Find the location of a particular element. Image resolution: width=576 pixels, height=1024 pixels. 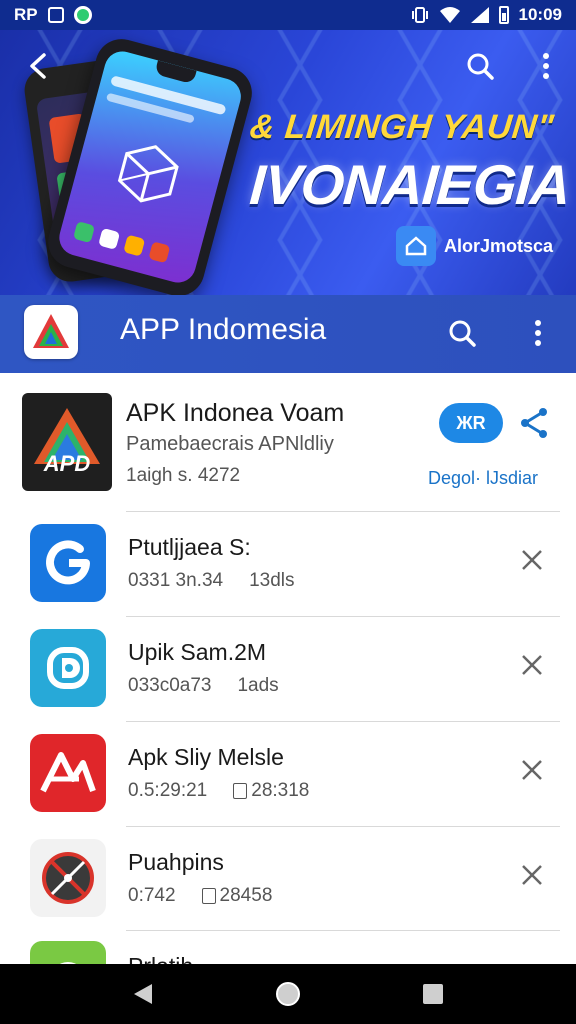

app-bar: APP Indomesia is located at coordinates (288, 334).